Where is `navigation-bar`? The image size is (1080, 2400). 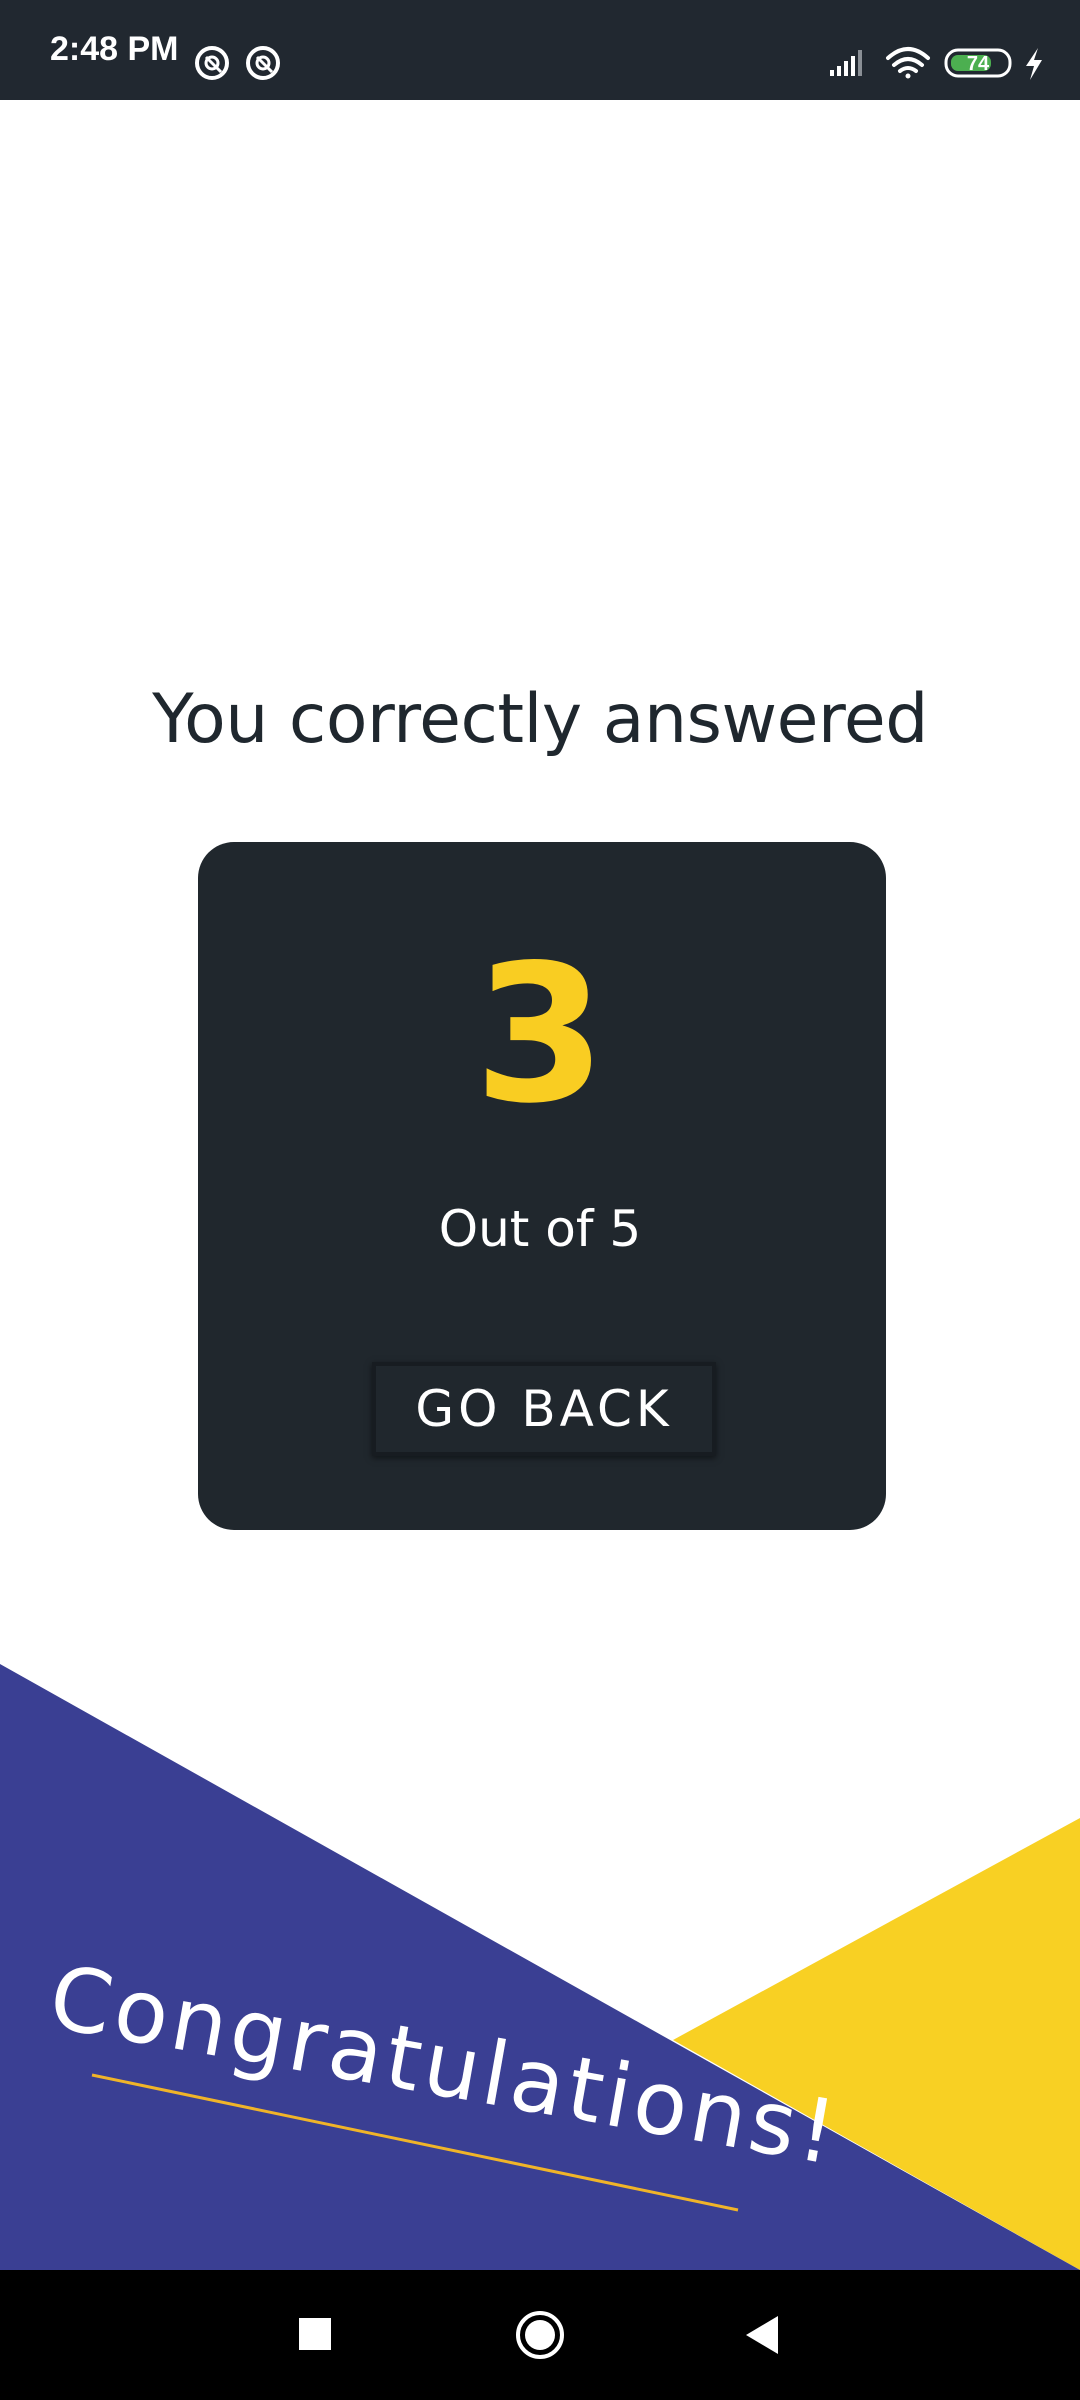
navigation-bar is located at coordinates (540, 2335).